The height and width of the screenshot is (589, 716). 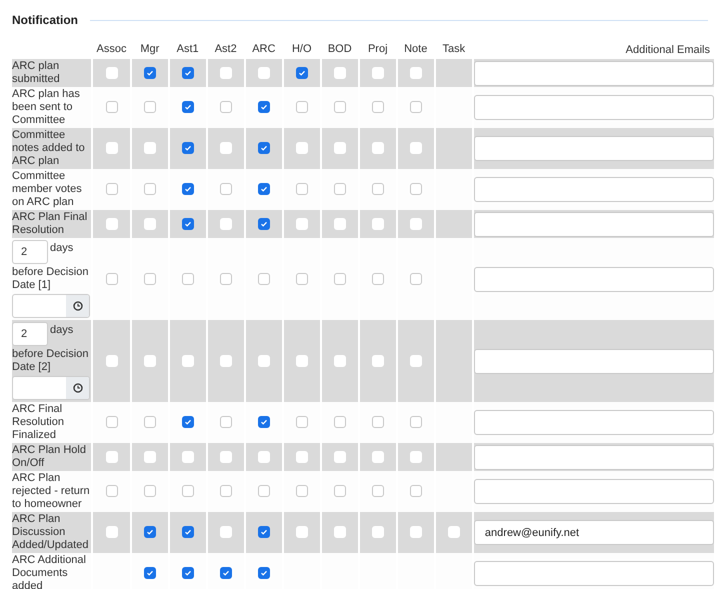 I want to click on notification-label: ARC plan submitted, so click(x=36, y=73).